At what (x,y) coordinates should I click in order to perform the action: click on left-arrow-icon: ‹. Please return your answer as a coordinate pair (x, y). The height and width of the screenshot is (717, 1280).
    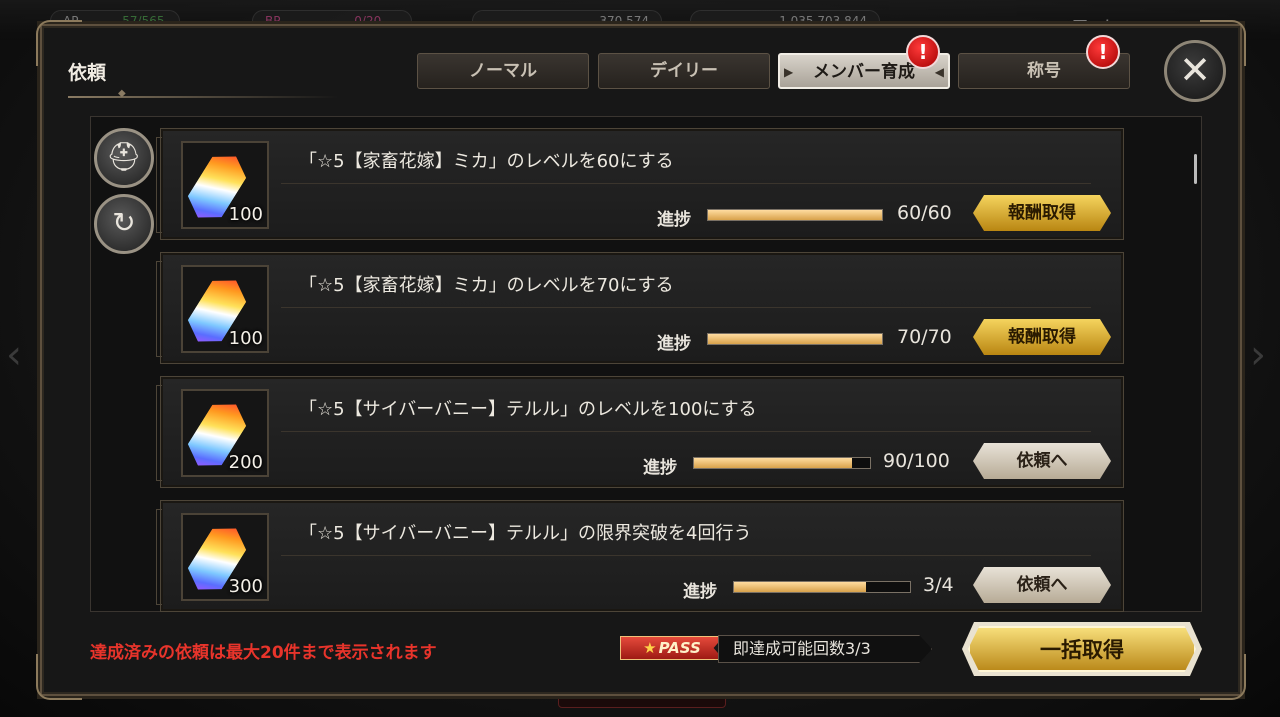
    Looking at the image, I should click on (14, 355).